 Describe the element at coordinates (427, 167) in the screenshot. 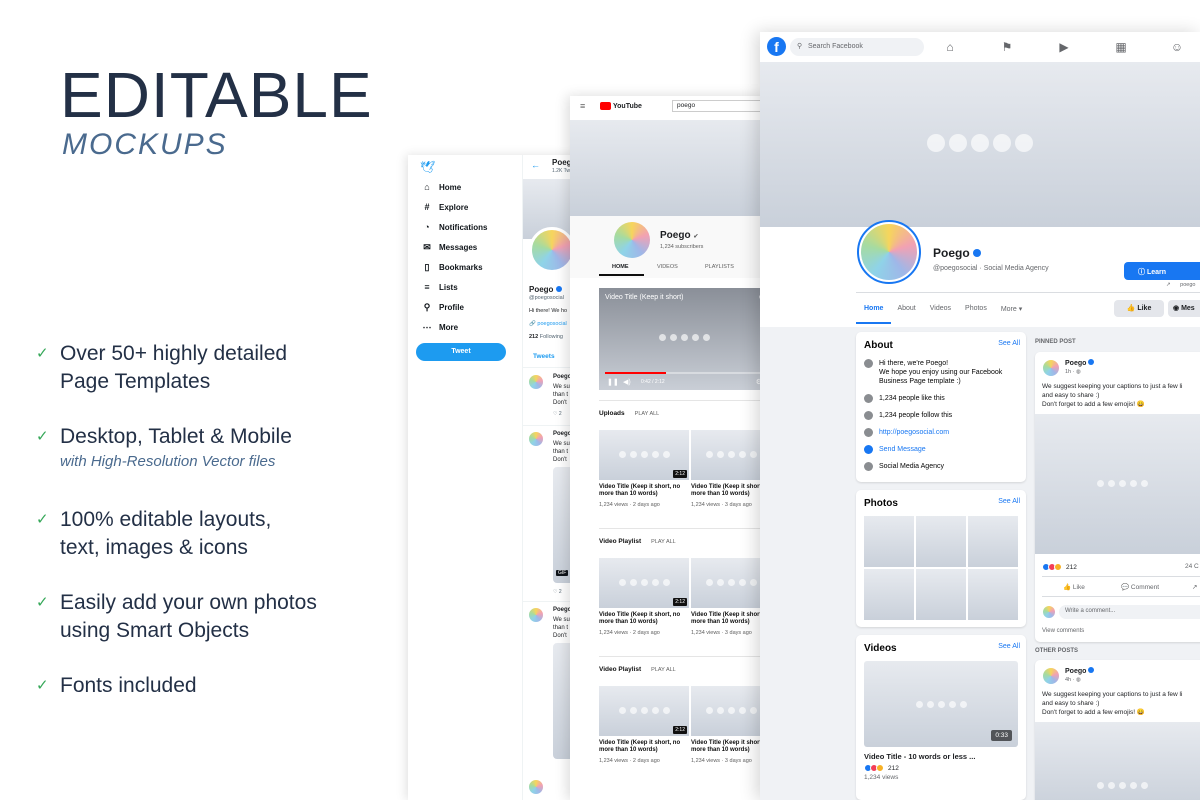

I see `twitter-bird-icon: 🕊` at that location.